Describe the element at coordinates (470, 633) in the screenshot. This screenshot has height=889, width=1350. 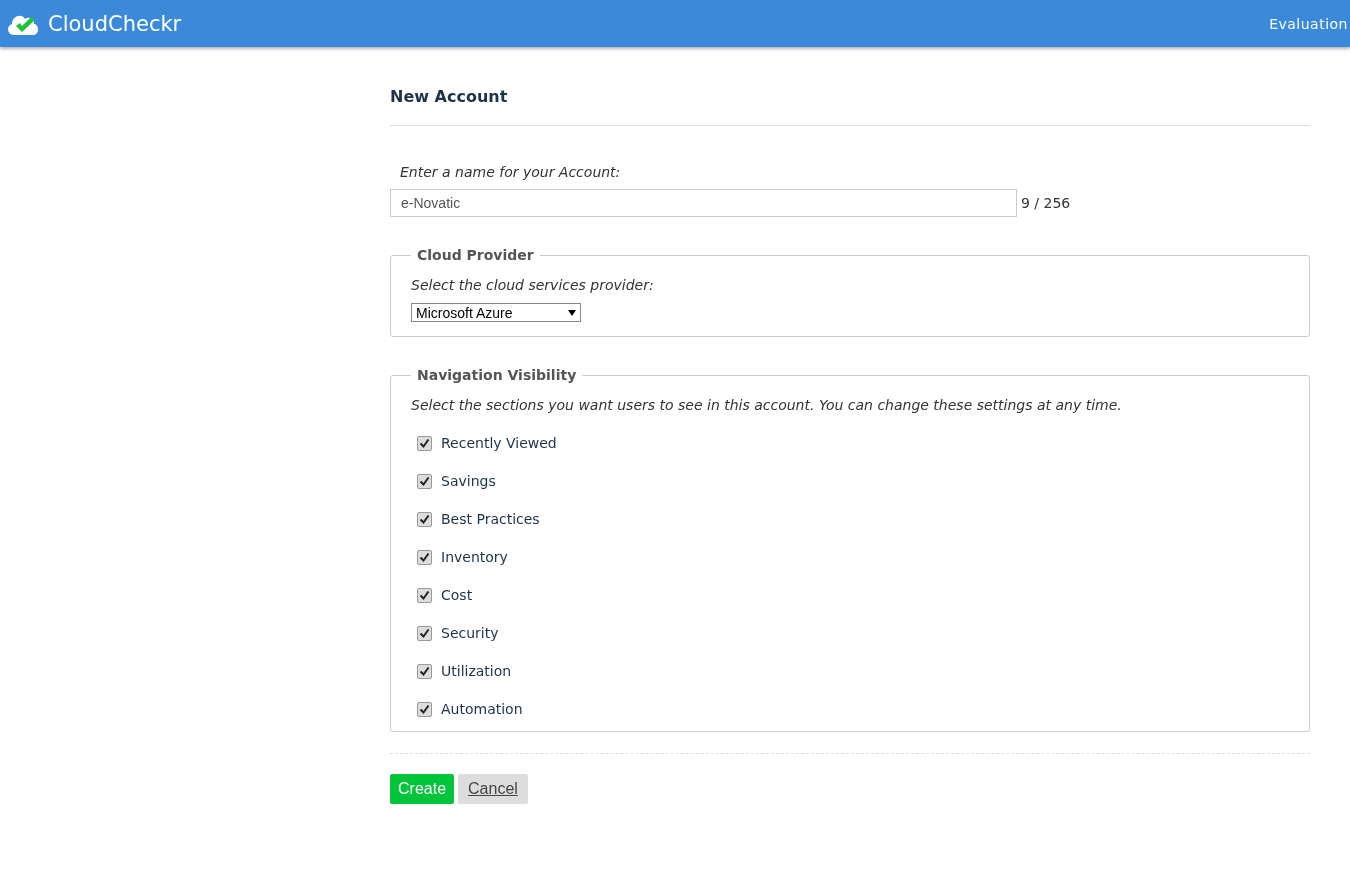
I see `checkbox-label: Security` at that location.